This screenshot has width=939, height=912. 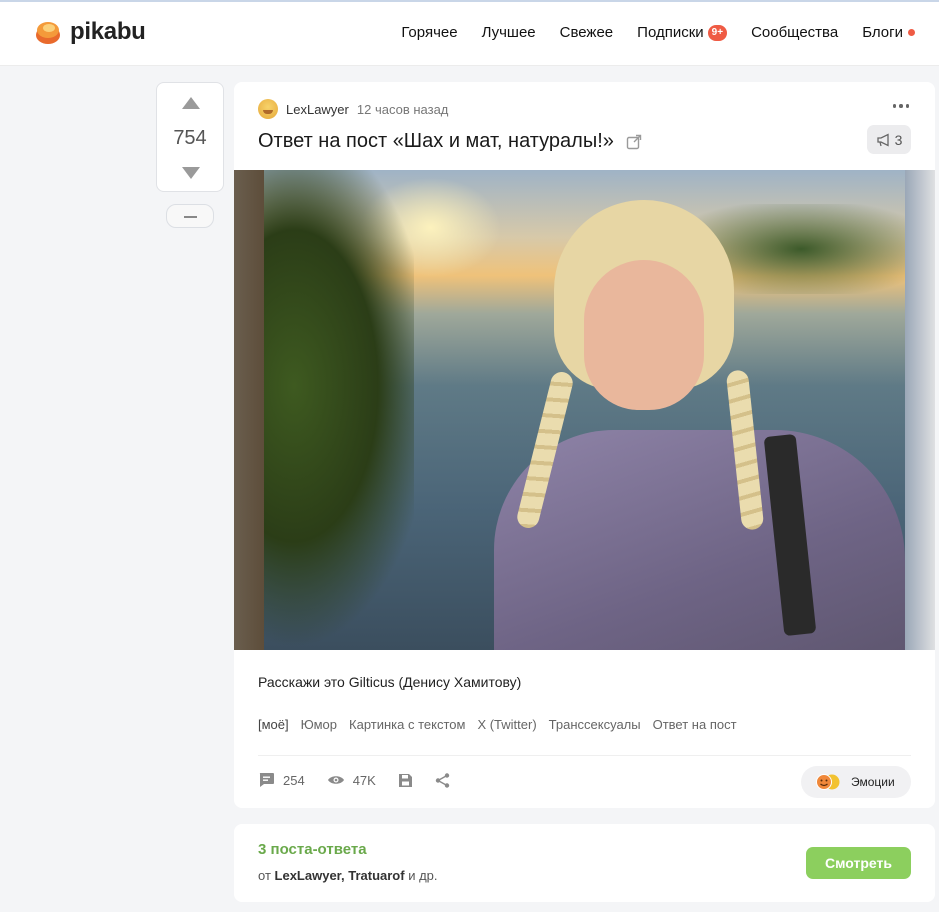 I want to click on nav-fresh: Свежее, so click(x=587, y=32).